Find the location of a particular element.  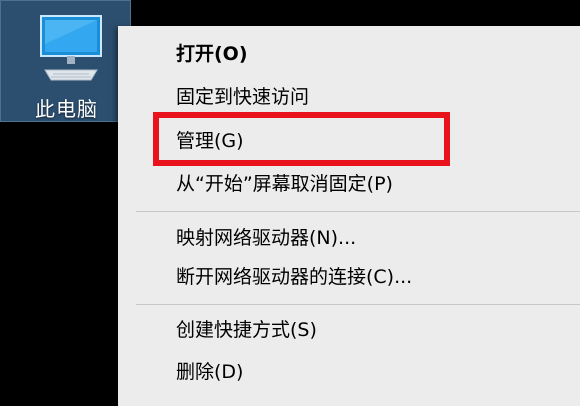

menu-item-delete: 删除(D) is located at coordinates (209, 372).